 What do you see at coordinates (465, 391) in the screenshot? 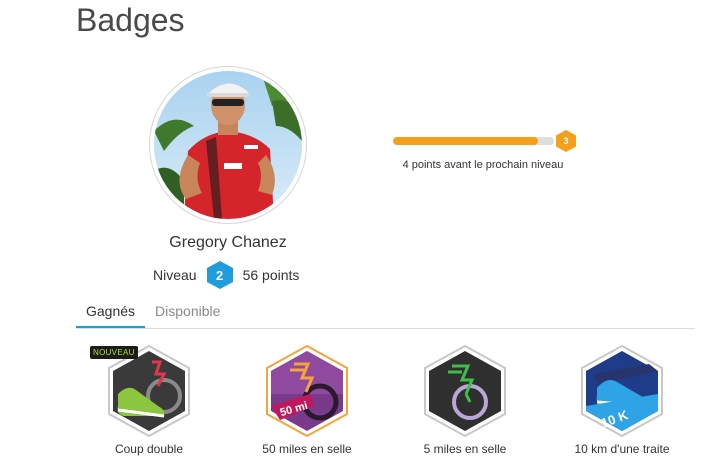
I see `bike-5mi-icon` at bounding box center [465, 391].